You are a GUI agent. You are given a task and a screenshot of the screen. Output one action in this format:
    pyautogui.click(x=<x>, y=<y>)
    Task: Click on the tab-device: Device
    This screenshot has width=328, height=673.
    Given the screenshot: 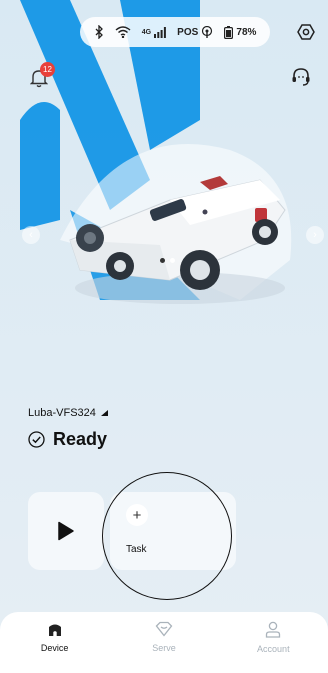 What is the action you would take?
    pyautogui.click(x=55, y=637)
    